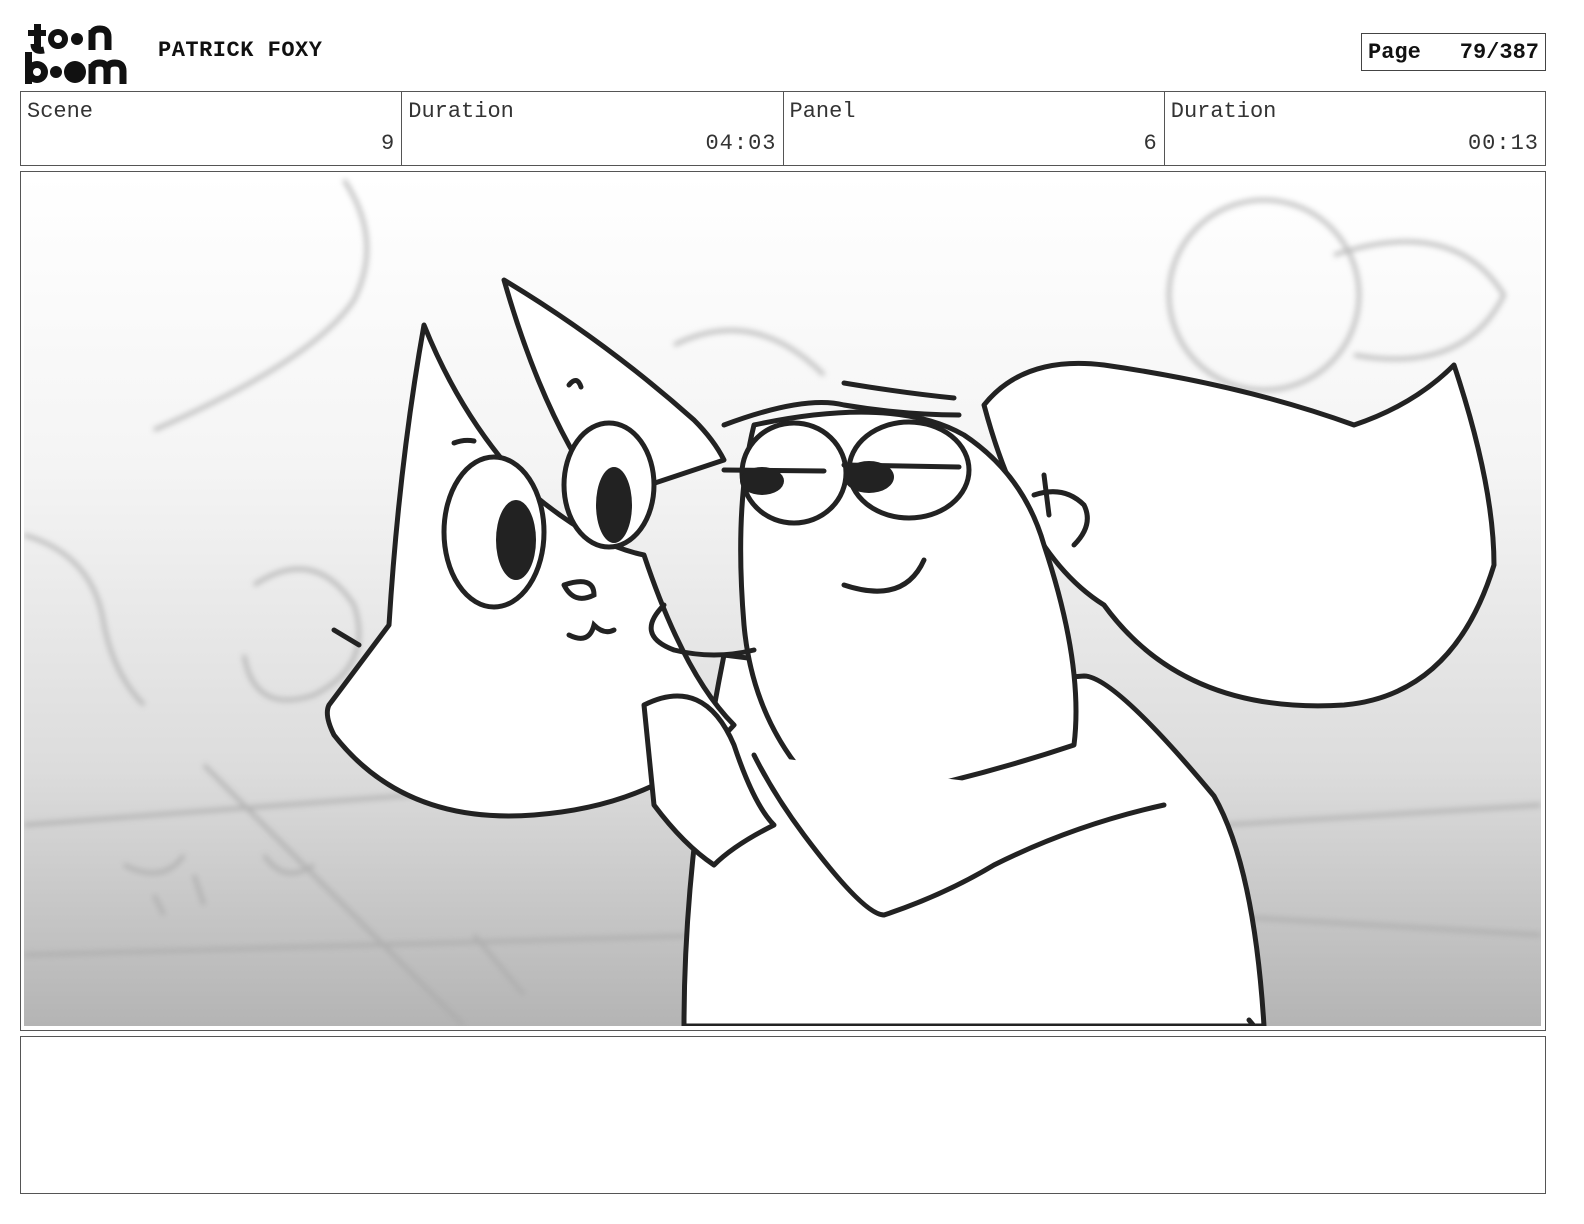  I want to click on scene-duration-cell: Duration 04:03, so click(593, 128).